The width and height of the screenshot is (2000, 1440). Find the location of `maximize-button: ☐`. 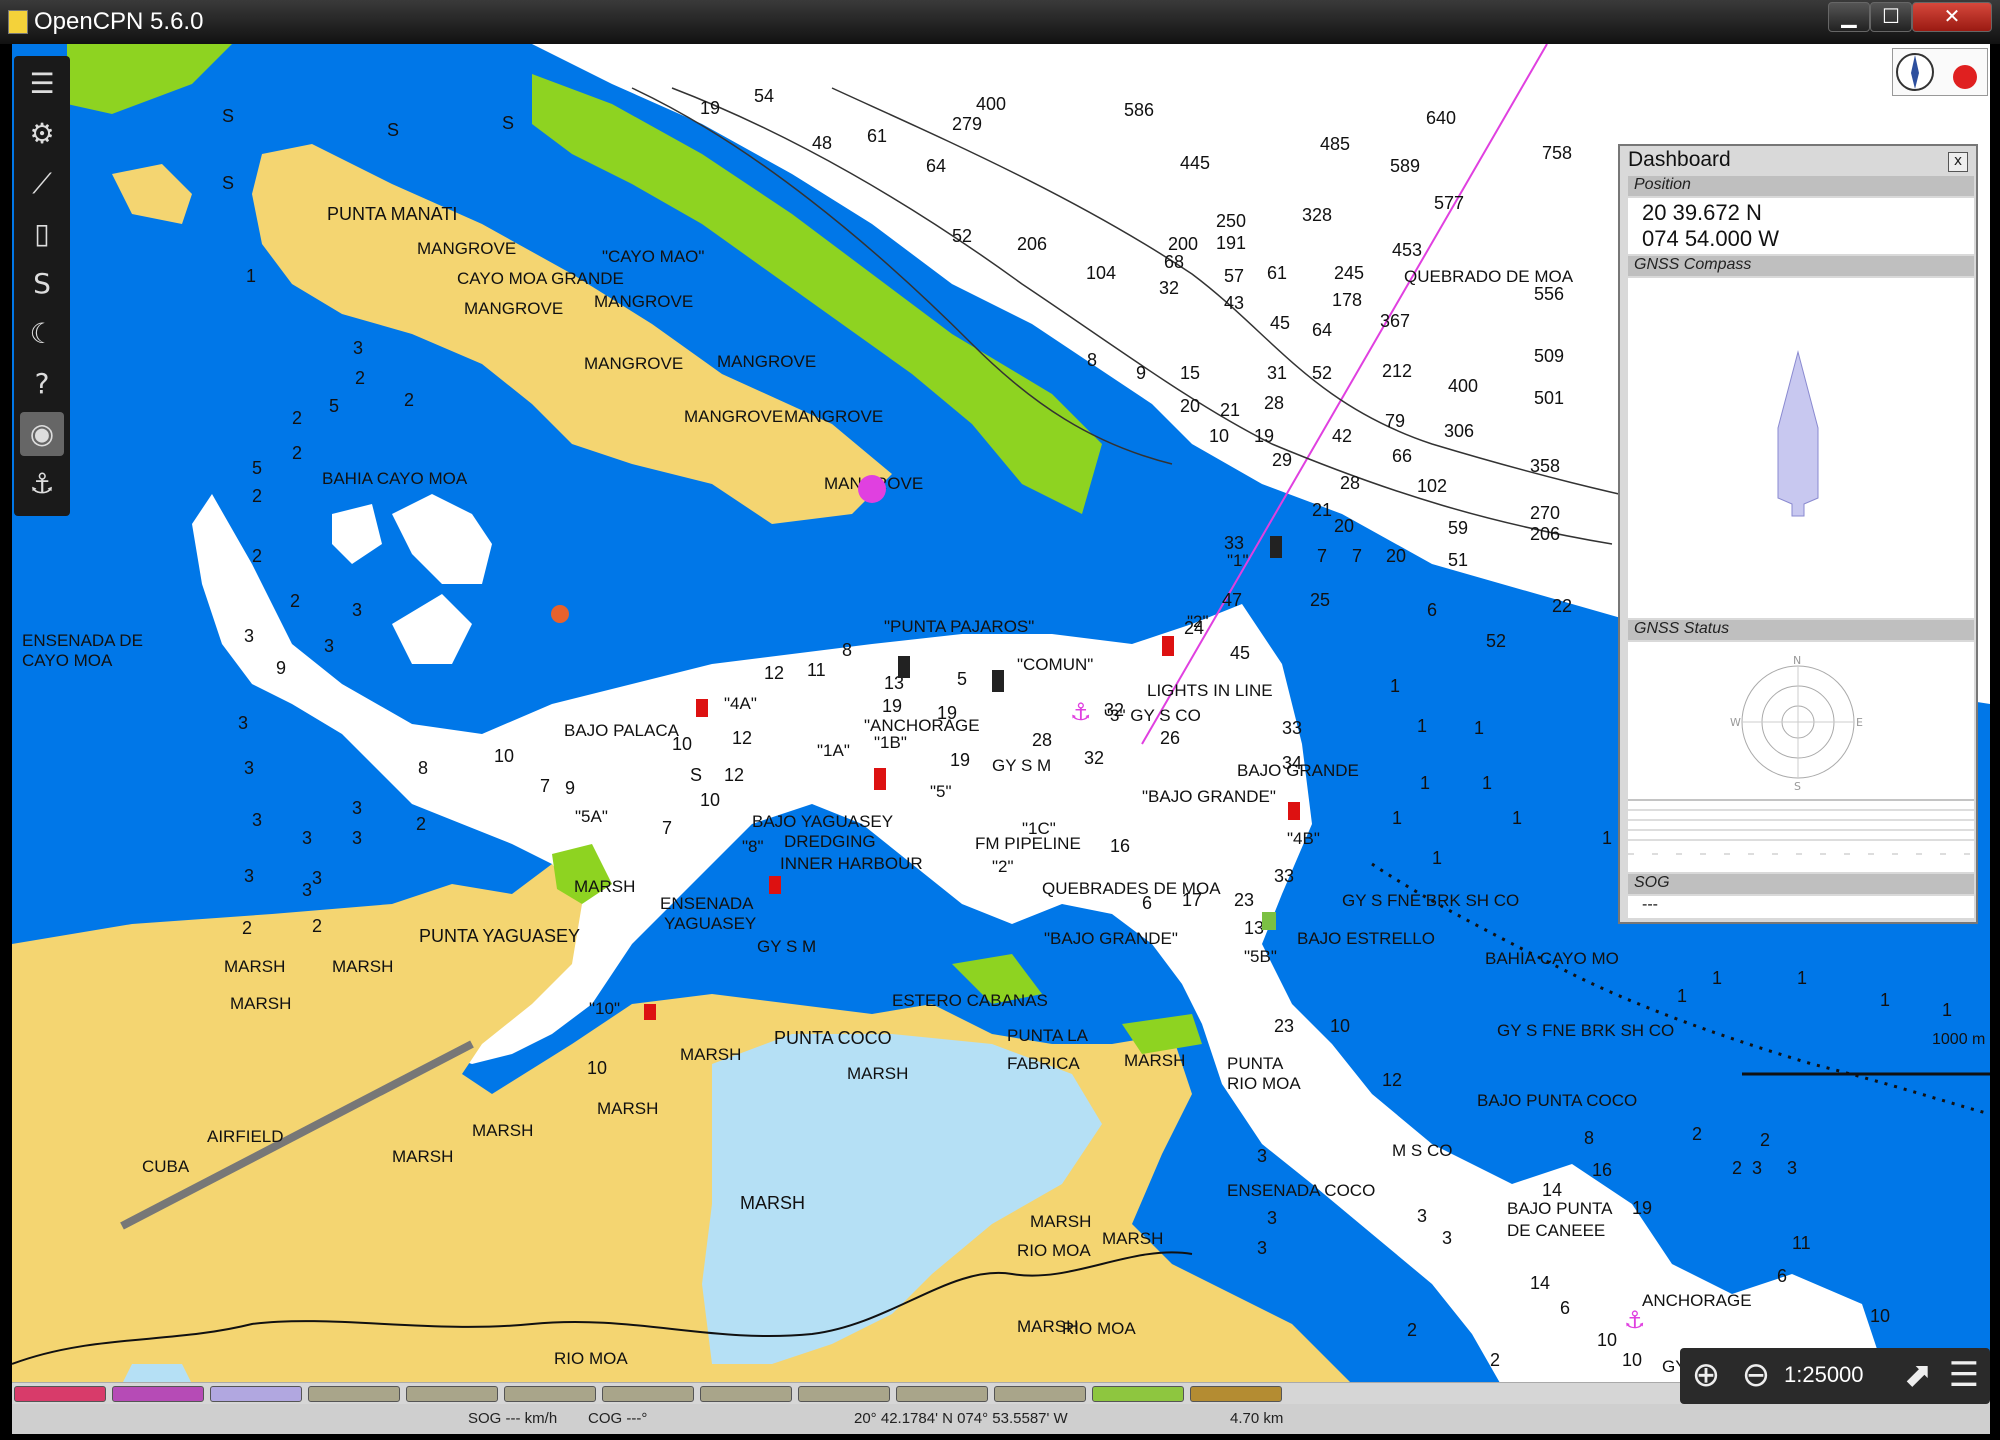

maximize-button: ☐ is located at coordinates (1891, 17).